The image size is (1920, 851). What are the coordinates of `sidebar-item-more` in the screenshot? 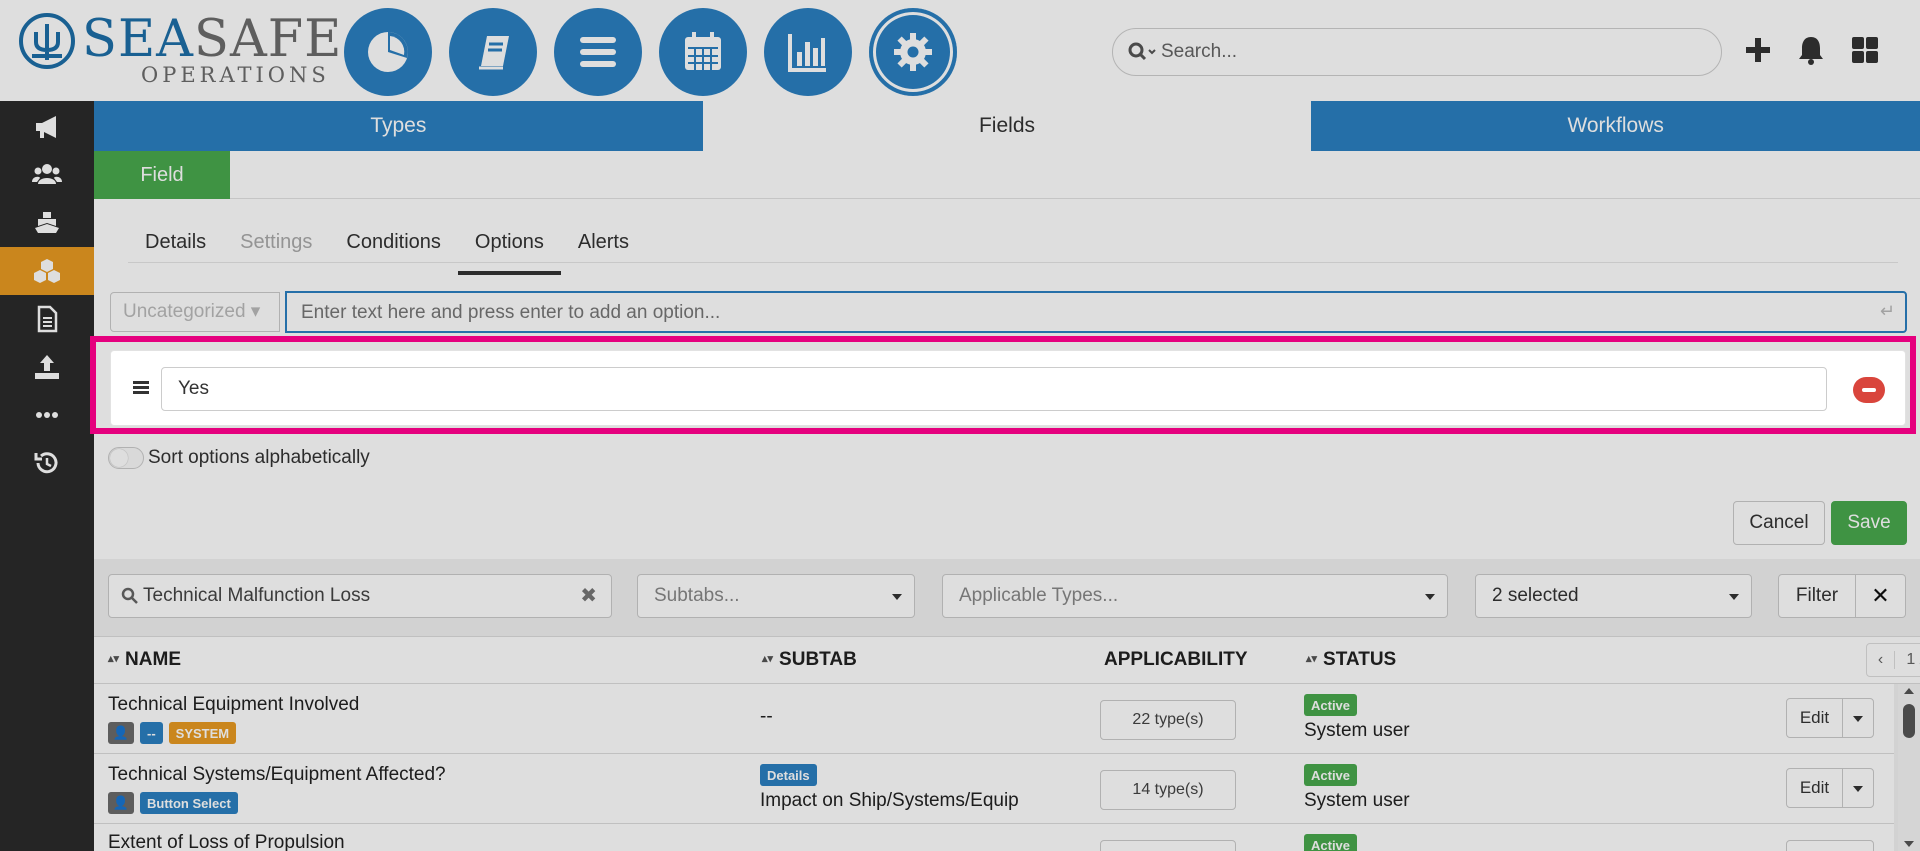 It's located at (47, 415).